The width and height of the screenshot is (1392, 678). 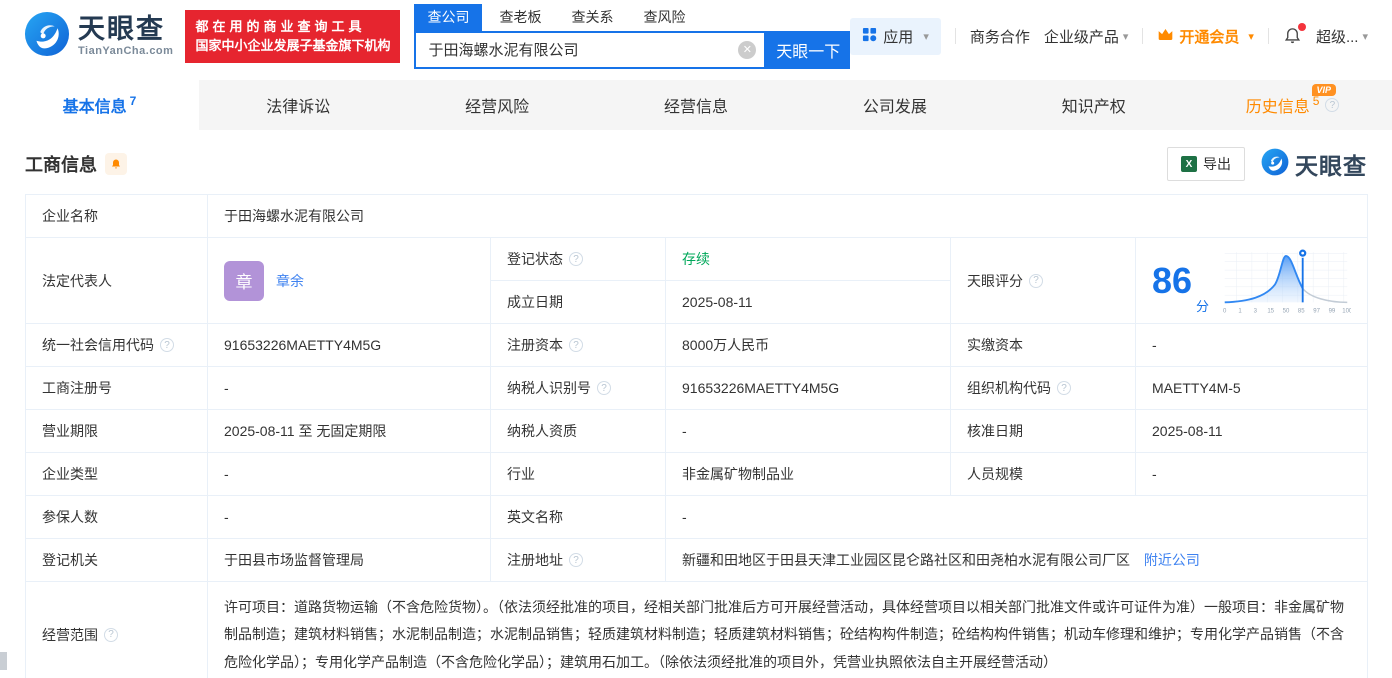 I want to click on reg-capital-value: 8000万人民币, so click(x=808, y=345).